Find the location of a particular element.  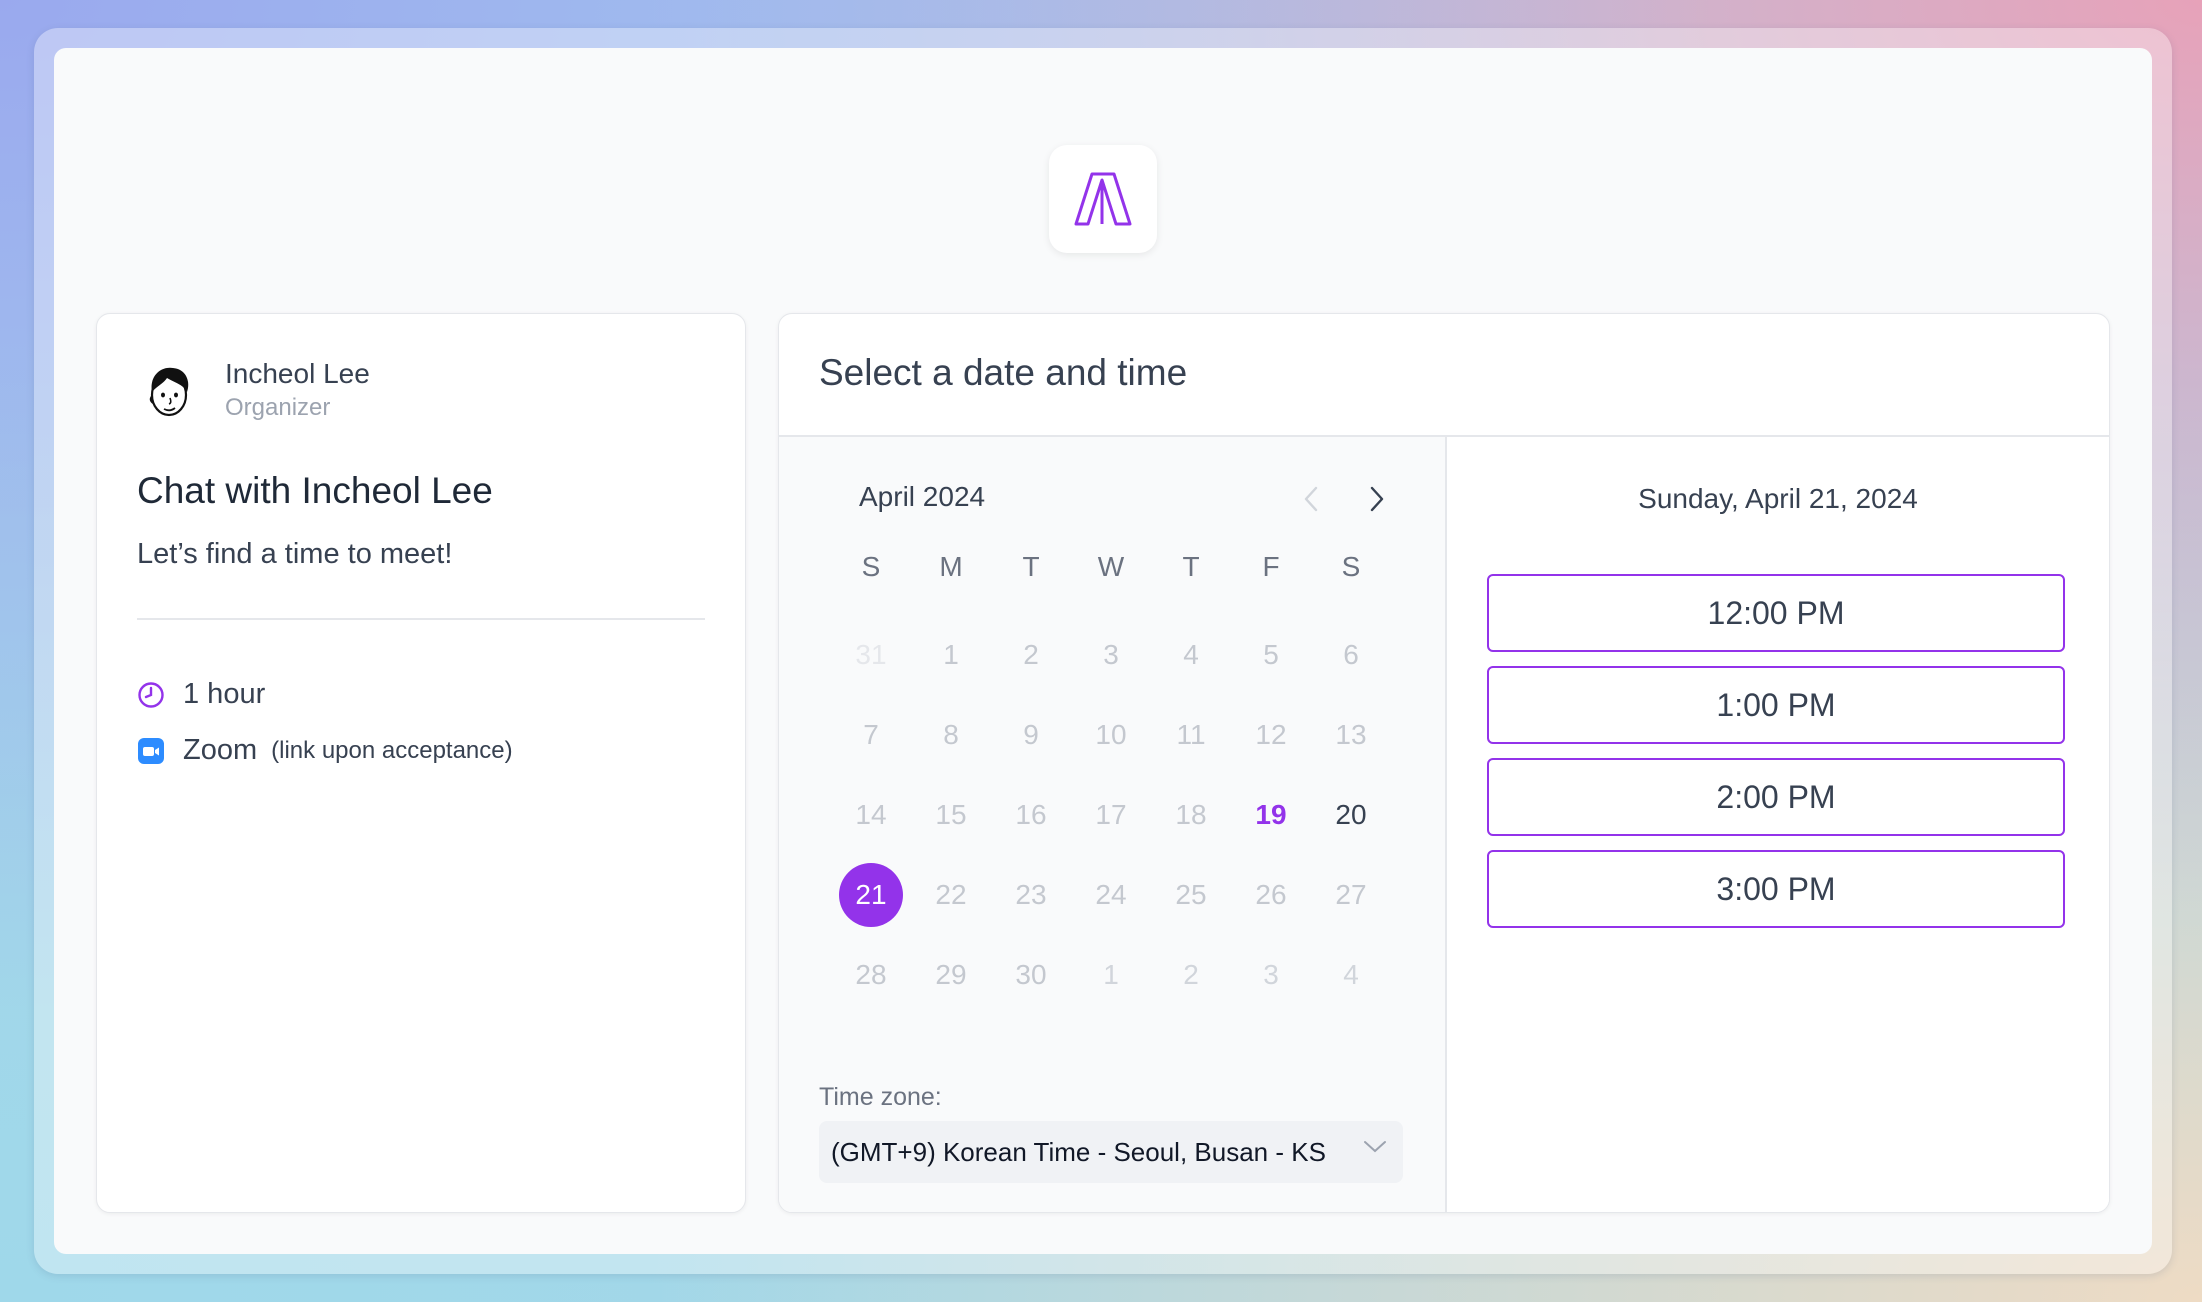

selected-date-label: Sunday, April 21, 2024 is located at coordinates (1778, 498).